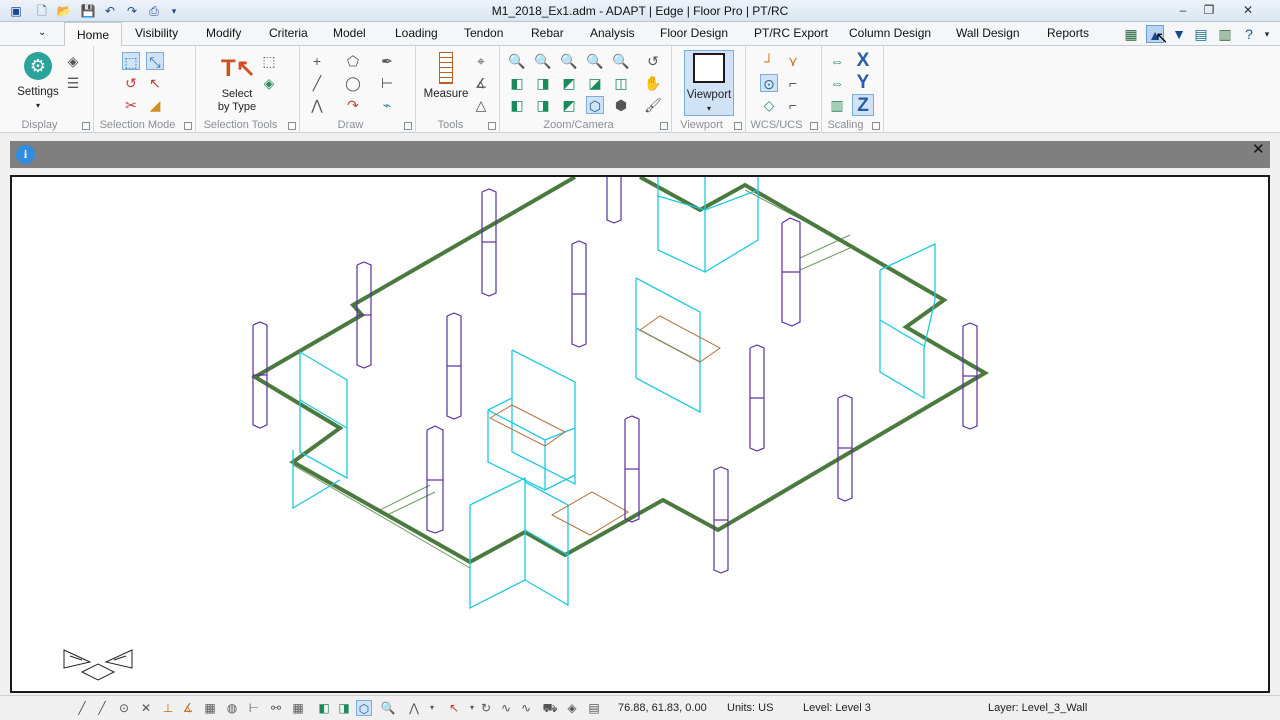  Describe the element at coordinates (621, 105) in the screenshot. I see `render-cube-icon: ⬢` at that location.